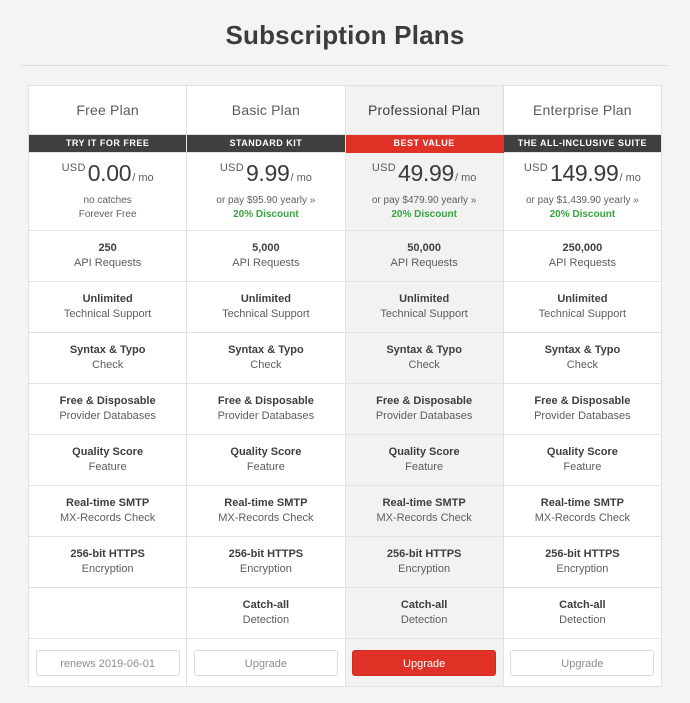  What do you see at coordinates (424, 201) in the screenshot?
I see `price-note-primary: or pay $479.90 yearly »` at bounding box center [424, 201].